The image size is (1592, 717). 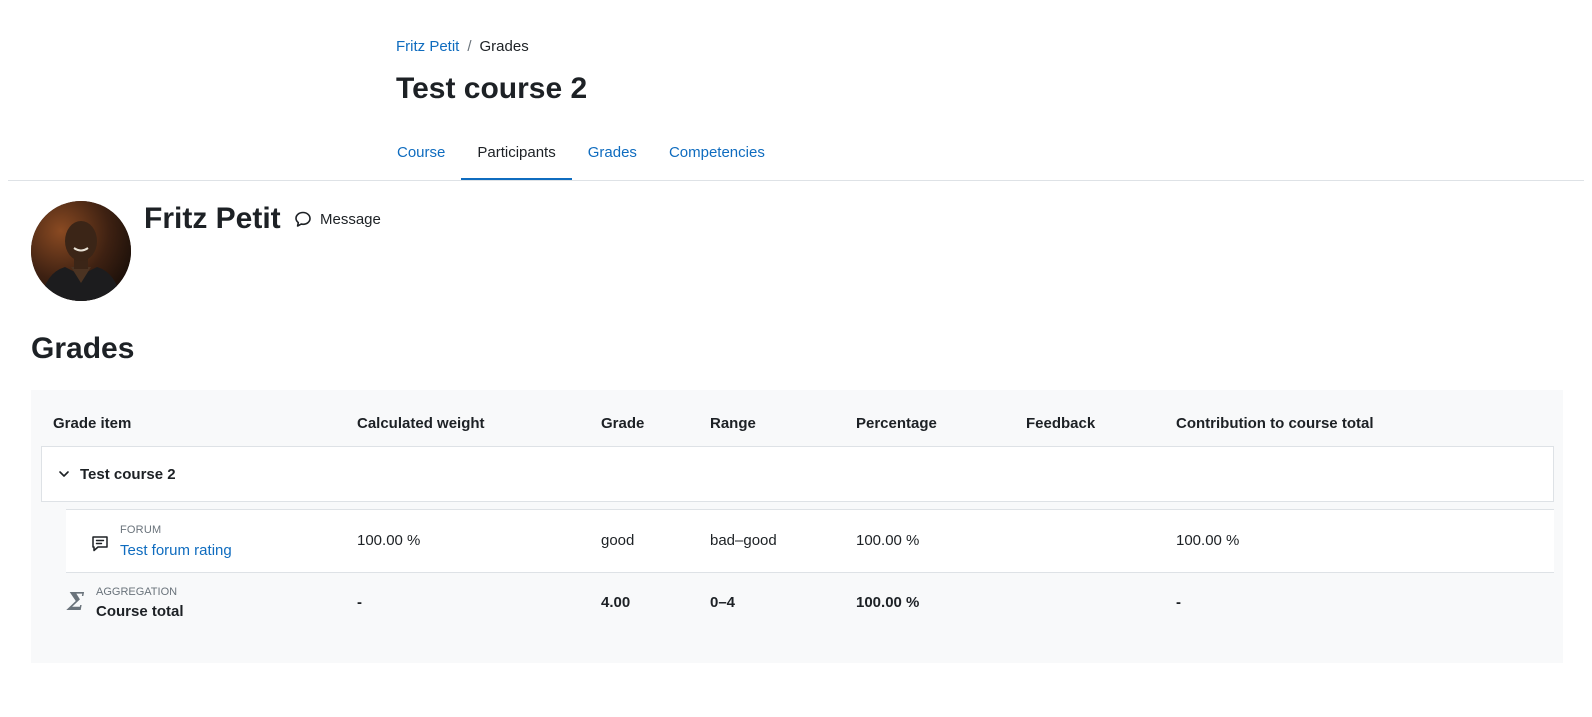 I want to click on avatar, so click(x=81, y=251).